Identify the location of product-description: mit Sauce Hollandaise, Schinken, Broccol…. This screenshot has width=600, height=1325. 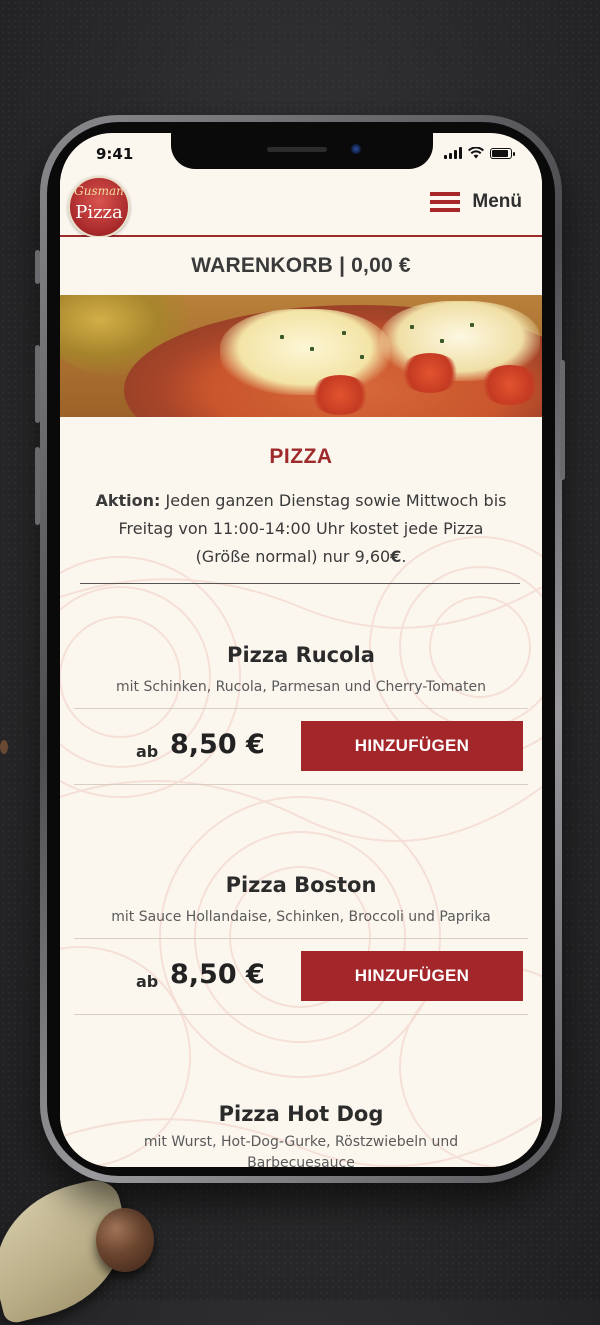
(301, 917).